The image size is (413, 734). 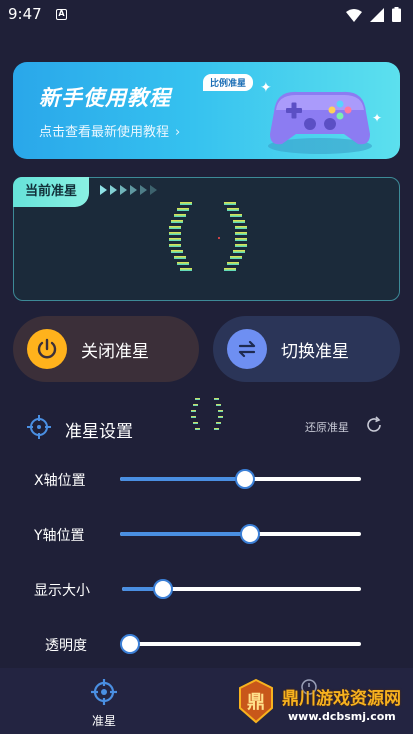 I want to click on y-position-slider, so click(x=240, y=534).